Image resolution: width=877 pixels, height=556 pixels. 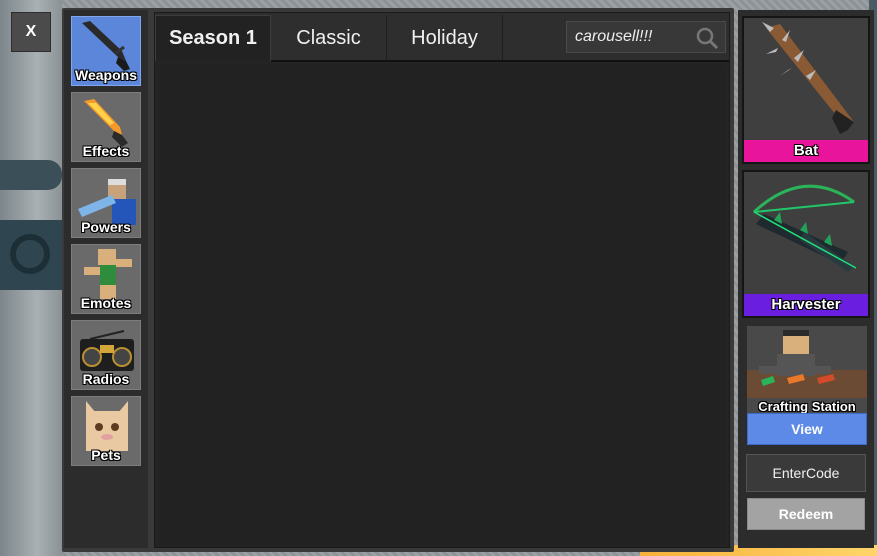 I want to click on sidebar-item-label: Effects, so click(x=106, y=151).